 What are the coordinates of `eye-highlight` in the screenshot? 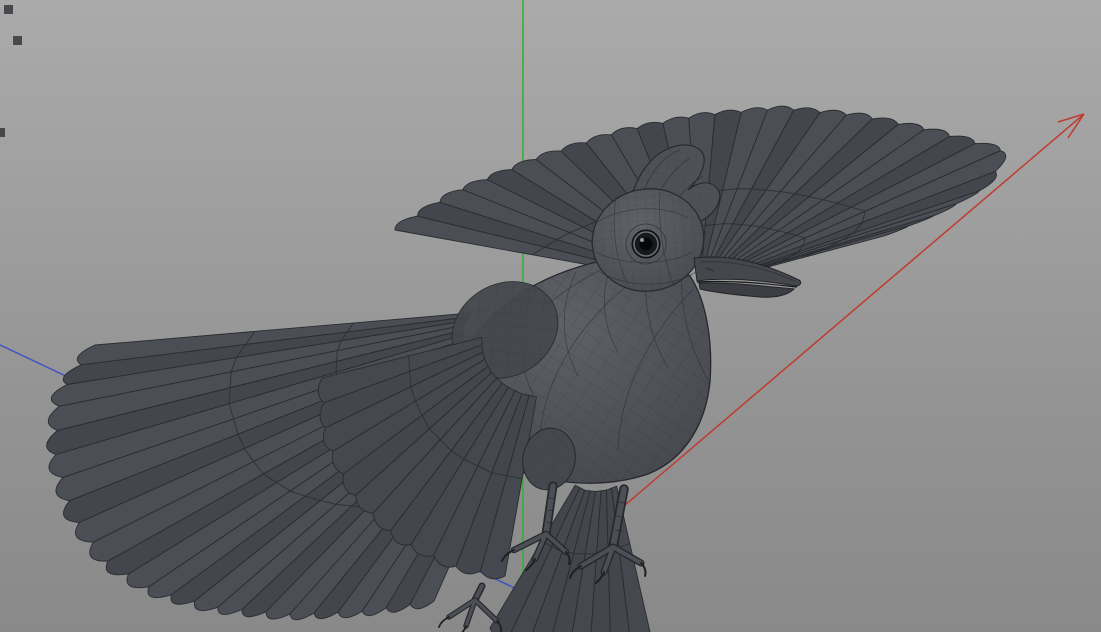 It's located at (642, 240).